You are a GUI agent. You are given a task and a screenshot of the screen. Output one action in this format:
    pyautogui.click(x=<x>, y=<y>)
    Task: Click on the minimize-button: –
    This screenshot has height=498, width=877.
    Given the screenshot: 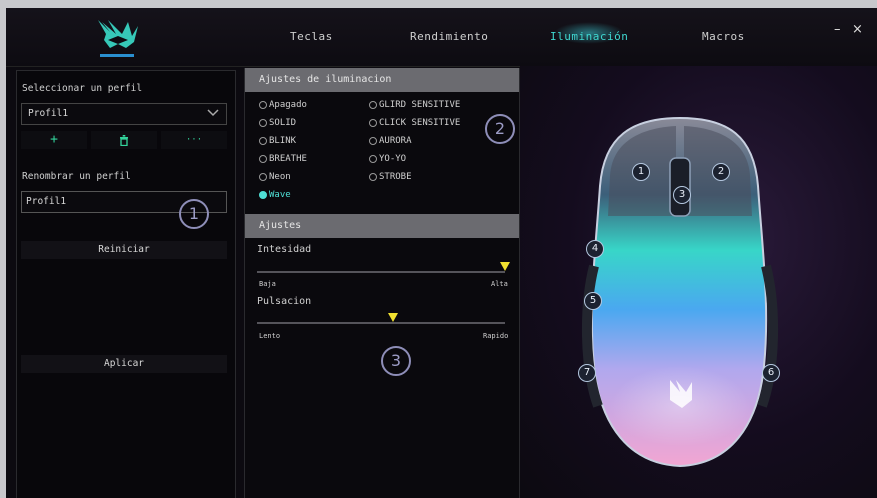 What is the action you would take?
    pyautogui.click(x=837, y=29)
    